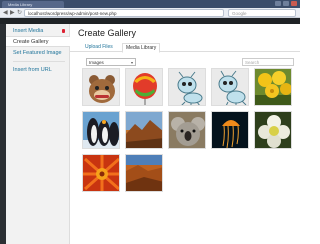 The image size is (320, 244). Describe the element at coordinates (32, 70) in the screenshot. I see `sidebar-item-insert-from-url: Insert from URL` at that location.